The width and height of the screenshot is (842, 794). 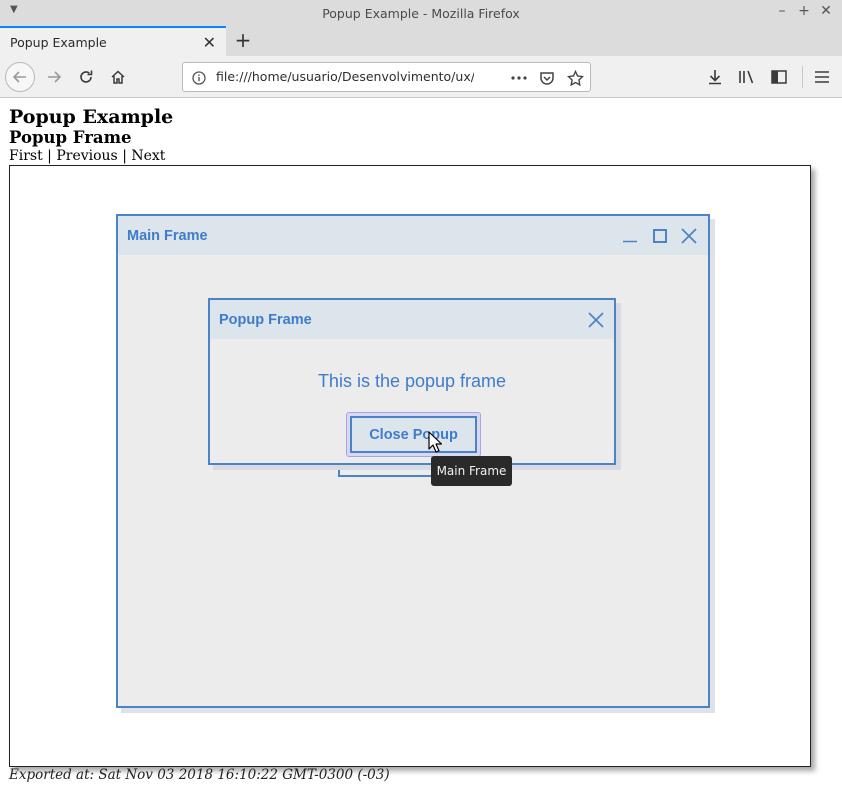 I want to click on window-title: Popup Example - Mozilla Firefox, so click(x=421, y=13).